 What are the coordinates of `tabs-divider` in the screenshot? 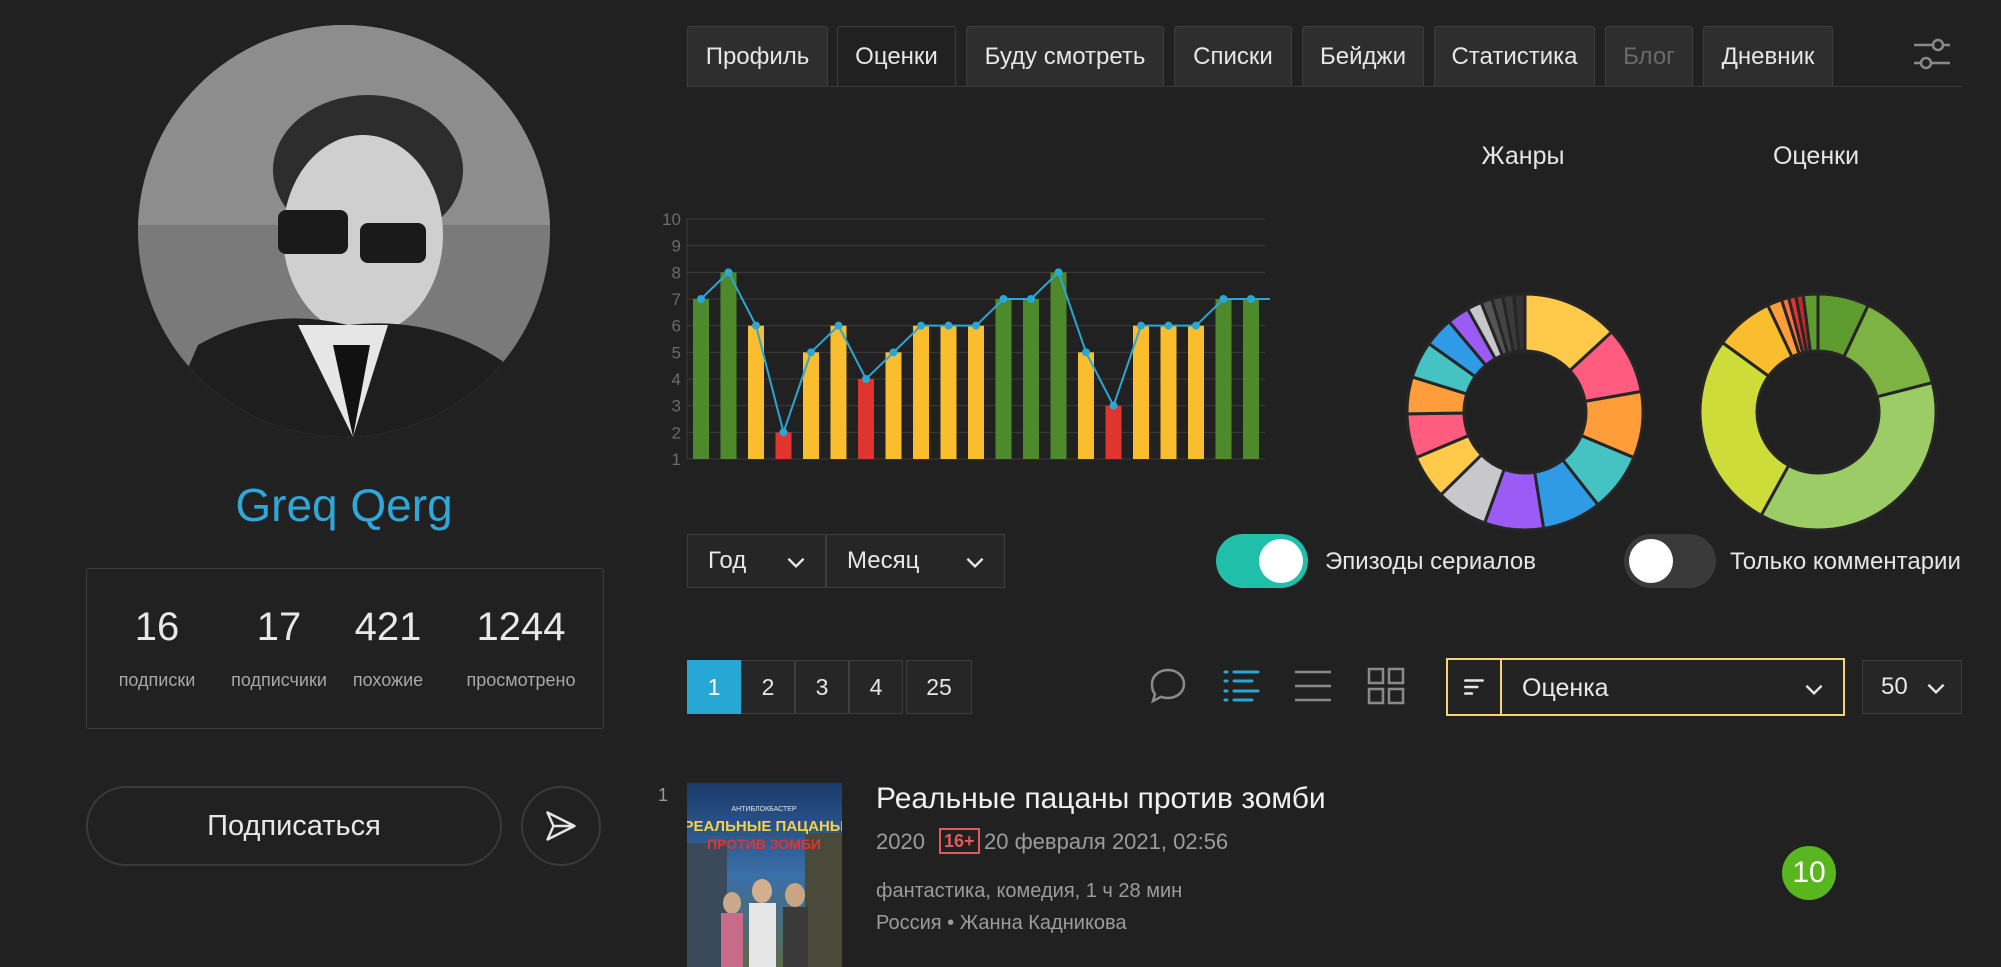 It's located at (1324, 86).